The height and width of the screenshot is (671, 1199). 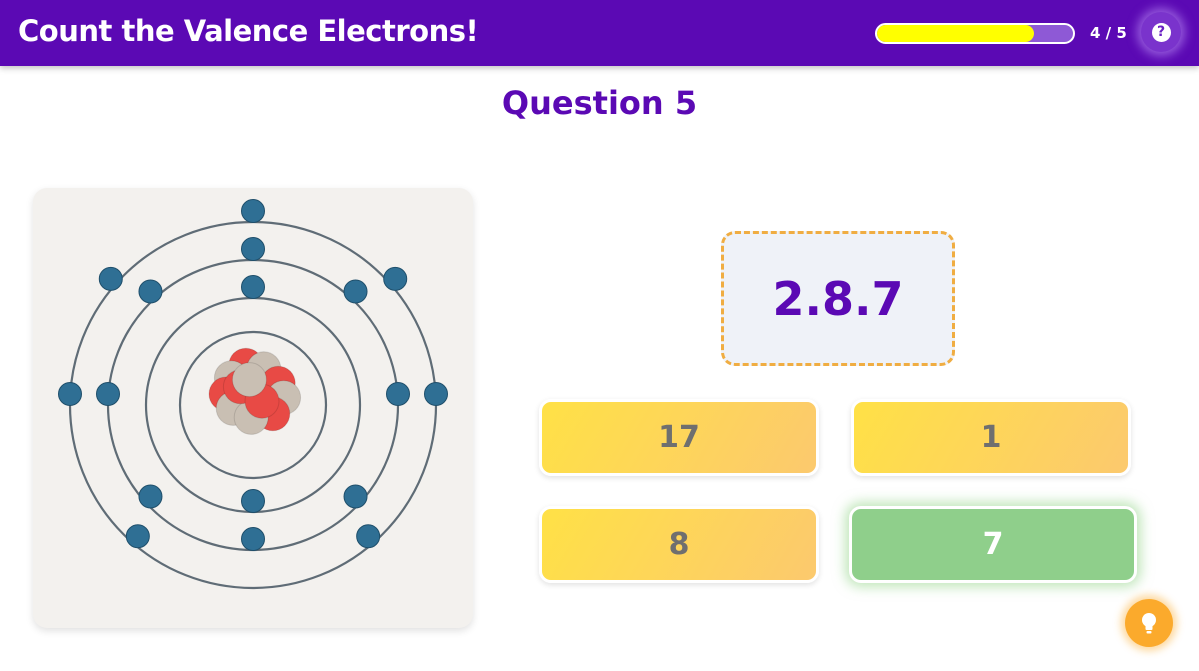 What do you see at coordinates (991, 437) in the screenshot?
I see `answer-option-2: 1` at bounding box center [991, 437].